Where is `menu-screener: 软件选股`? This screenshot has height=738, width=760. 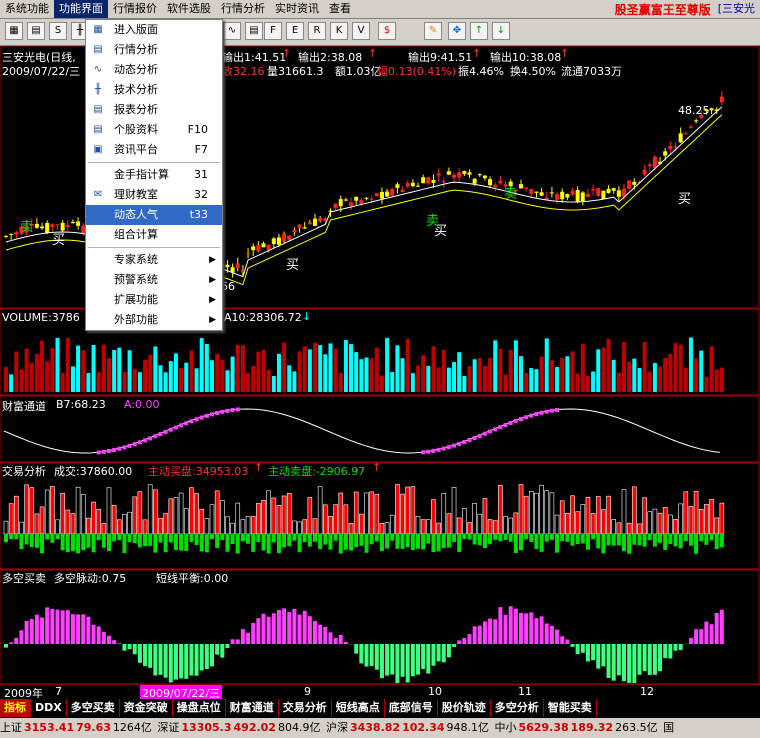
menu-screener: 软件选股 is located at coordinates (189, 9).